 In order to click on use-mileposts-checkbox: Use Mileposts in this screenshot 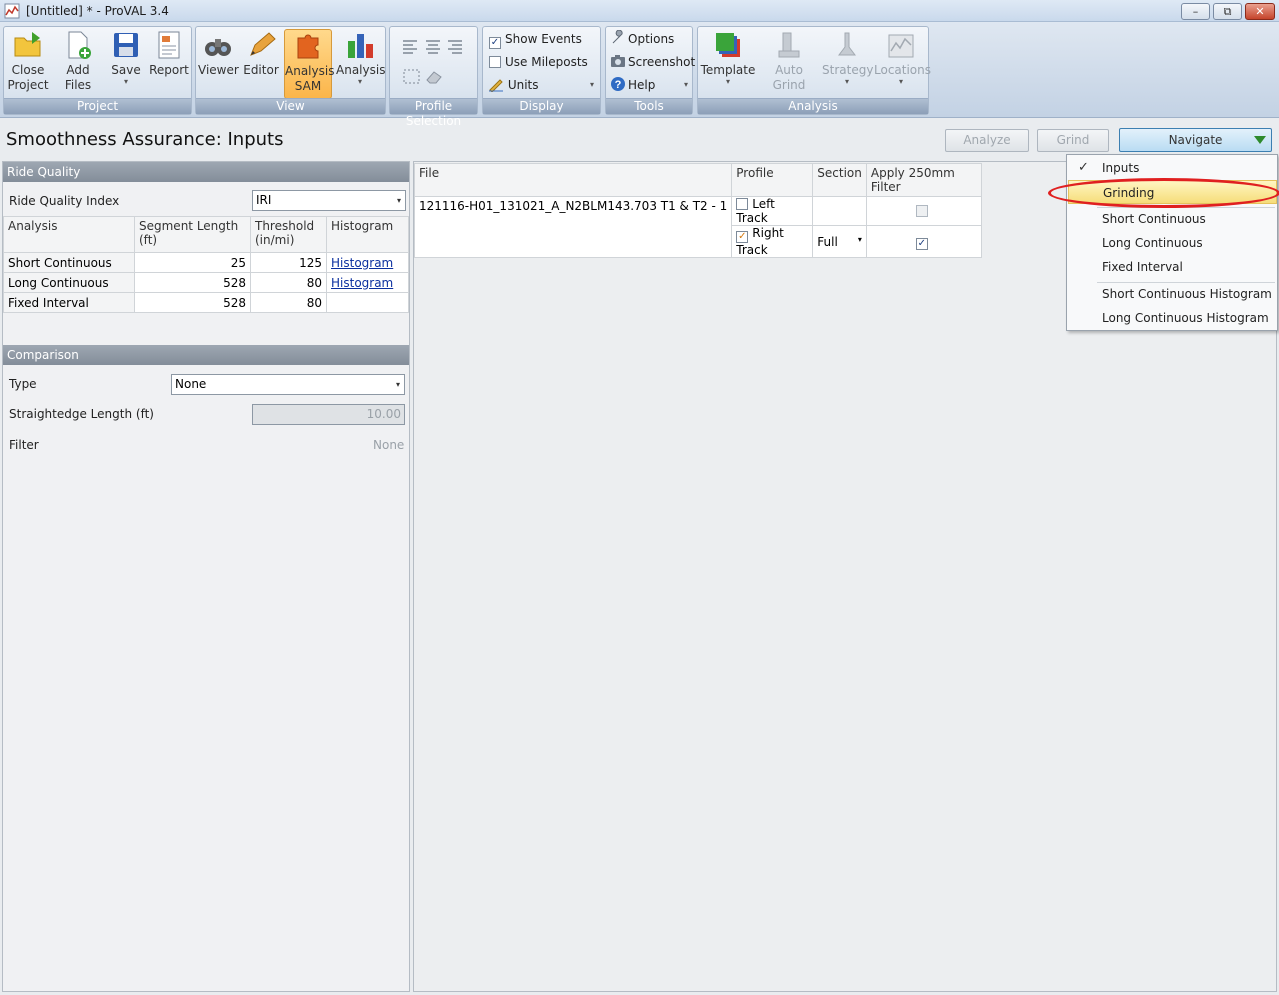, I will do `click(538, 62)`.